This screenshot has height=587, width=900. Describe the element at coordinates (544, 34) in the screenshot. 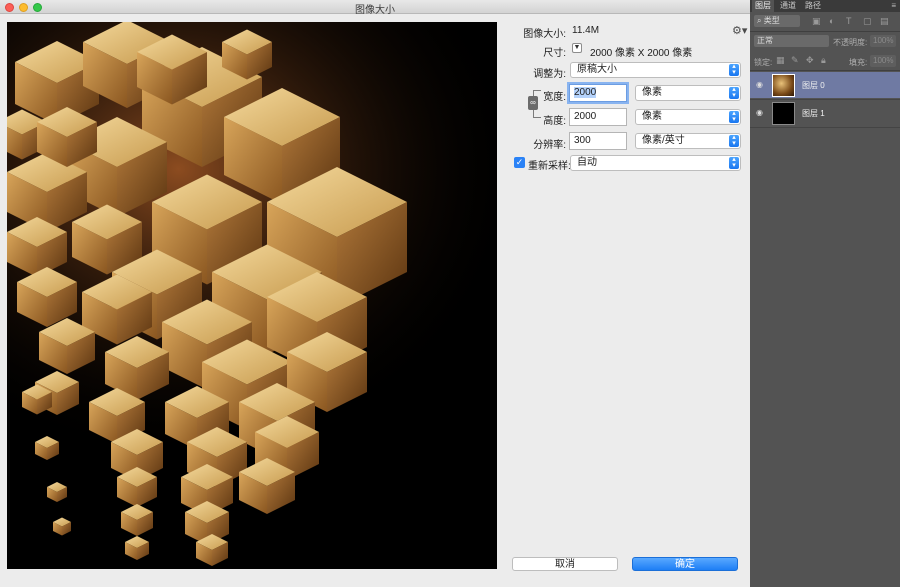

I see `image-size-label: 图像大小:` at that location.